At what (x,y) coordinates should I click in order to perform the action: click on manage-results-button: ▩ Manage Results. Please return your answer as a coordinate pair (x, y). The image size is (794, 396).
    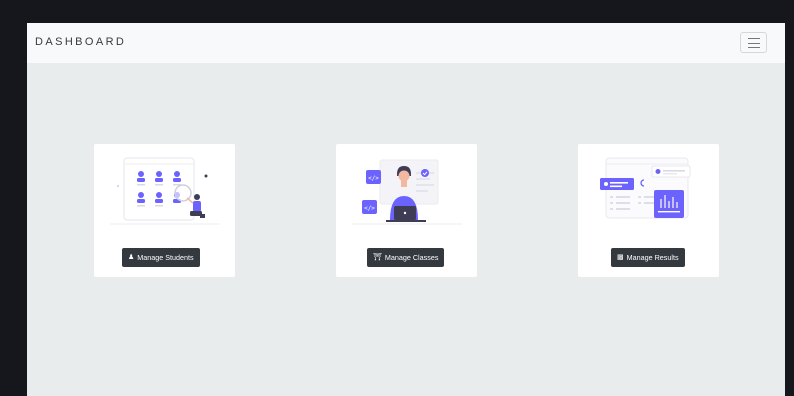
    Looking at the image, I should click on (648, 257).